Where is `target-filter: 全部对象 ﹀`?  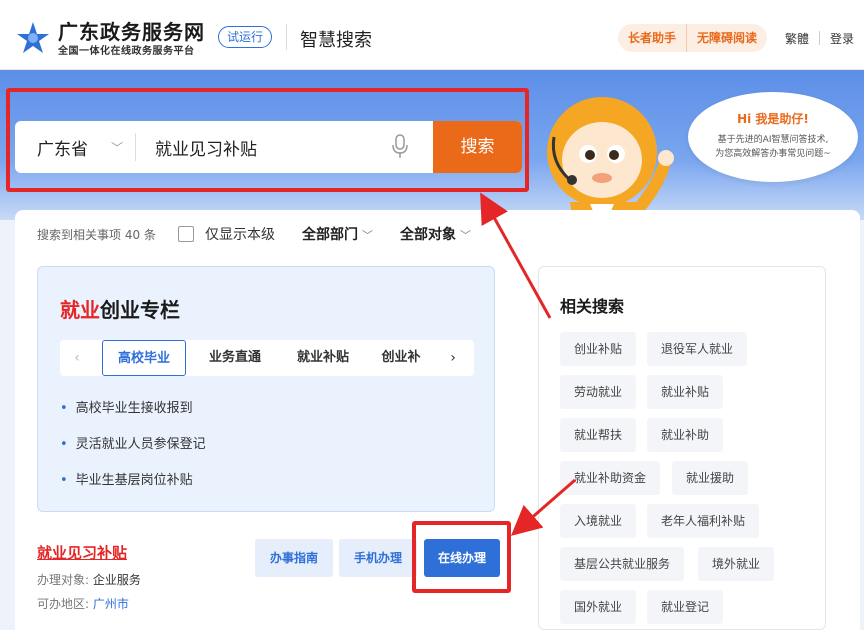 target-filter: 全部对象 ﹀ is located at coordinates (435, 234).